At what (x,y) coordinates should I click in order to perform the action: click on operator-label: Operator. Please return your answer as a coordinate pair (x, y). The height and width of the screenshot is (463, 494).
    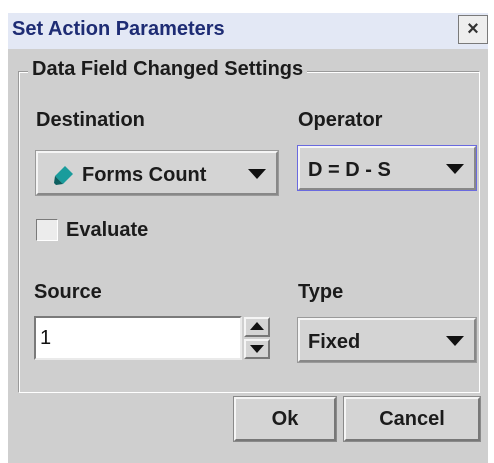
    Looking at the image, I should click on (340, 120).